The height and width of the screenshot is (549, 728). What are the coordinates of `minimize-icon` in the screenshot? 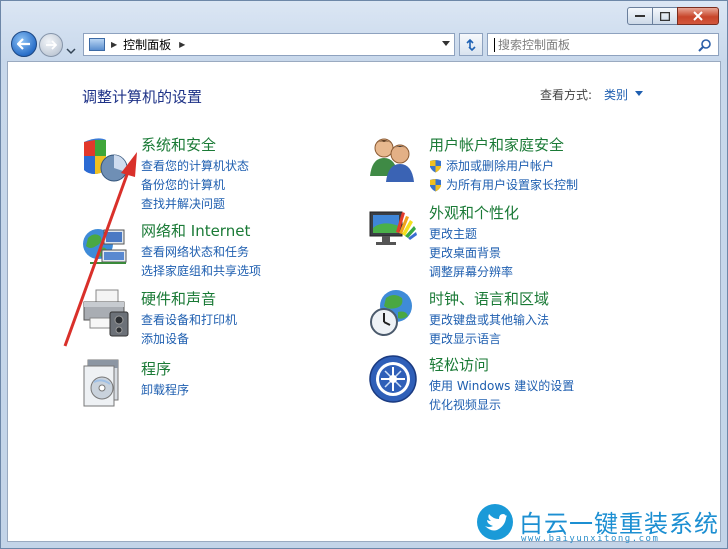 It's located at (640, 16).